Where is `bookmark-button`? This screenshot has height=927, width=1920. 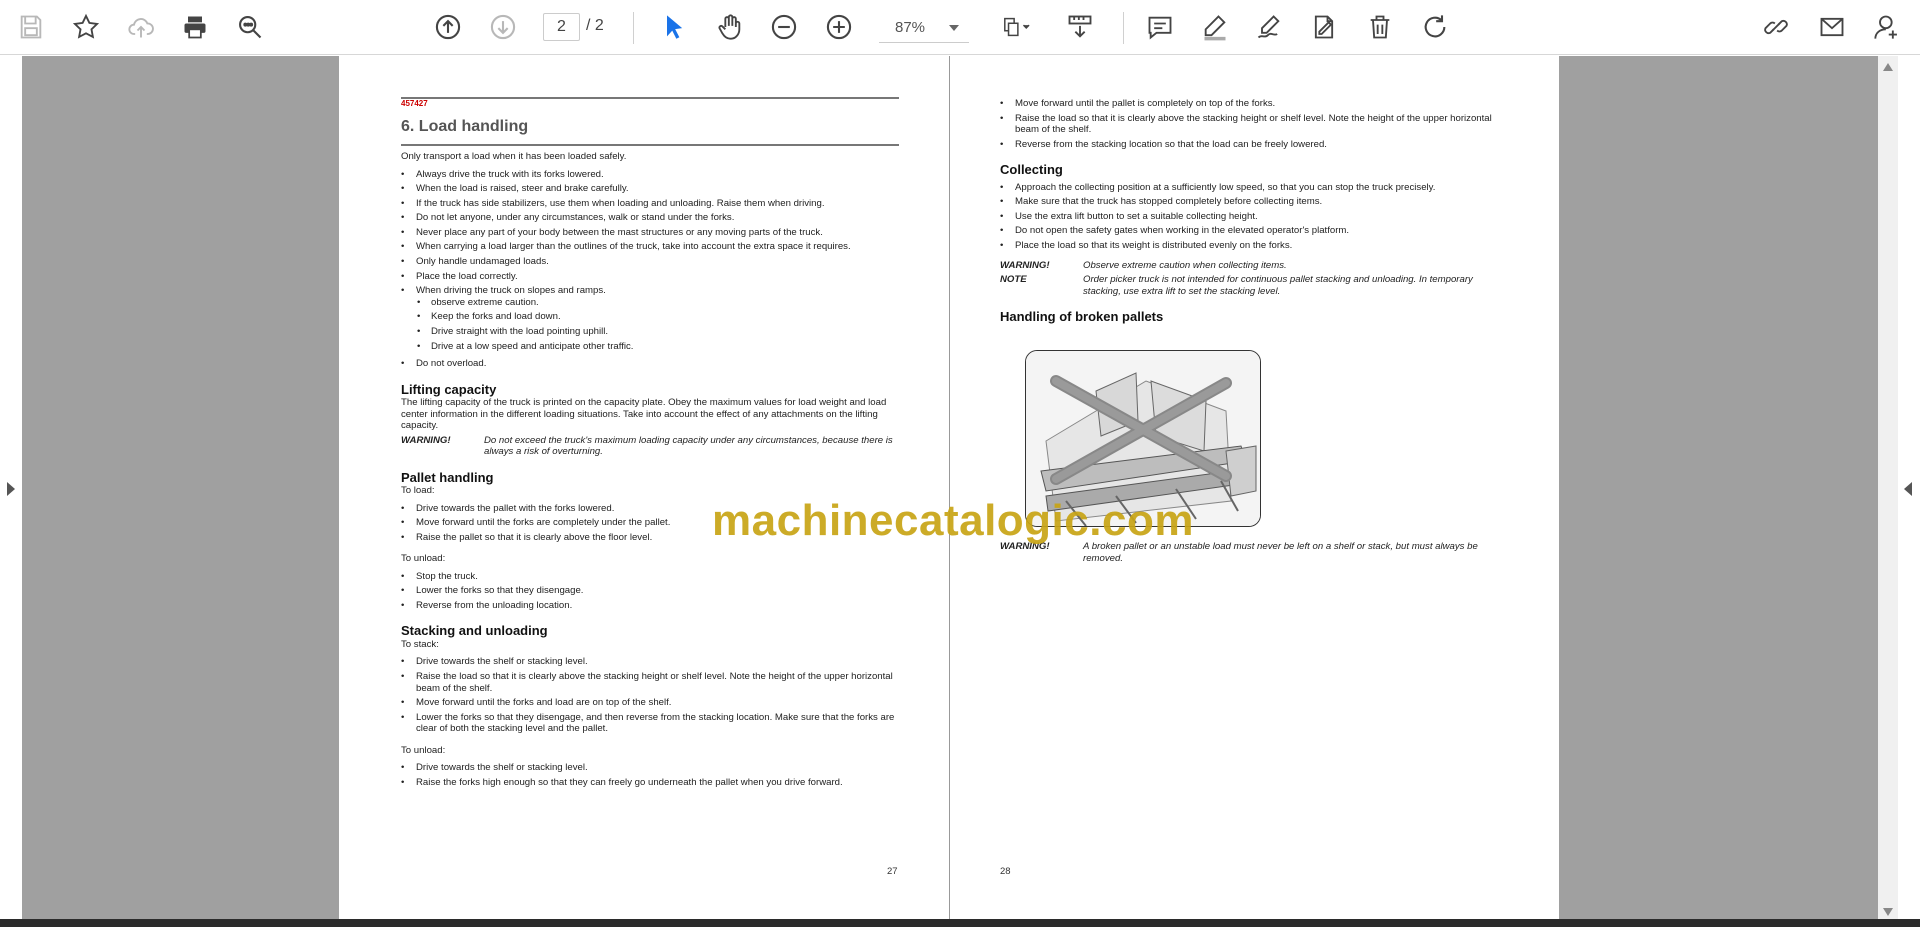 bookmark-button is located at coordinates (86, 27).